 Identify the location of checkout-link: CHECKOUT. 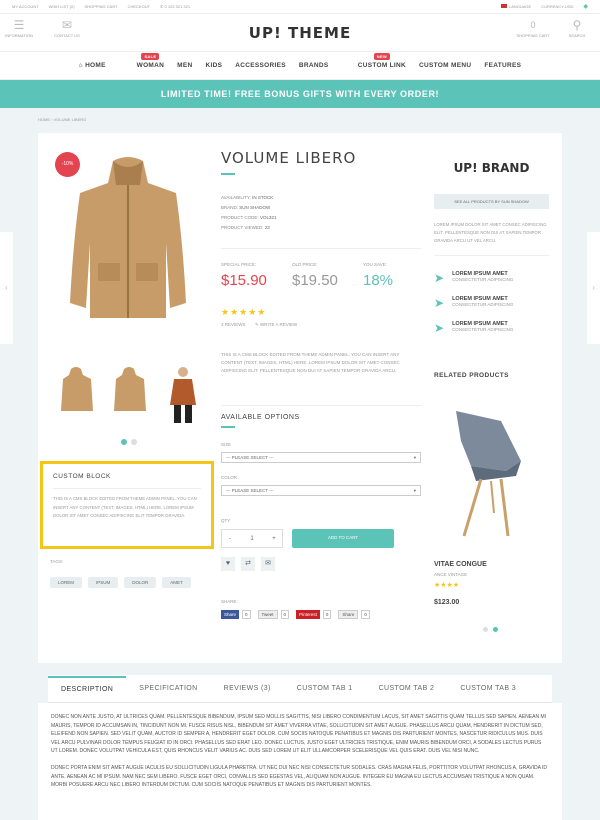
(139, 6).